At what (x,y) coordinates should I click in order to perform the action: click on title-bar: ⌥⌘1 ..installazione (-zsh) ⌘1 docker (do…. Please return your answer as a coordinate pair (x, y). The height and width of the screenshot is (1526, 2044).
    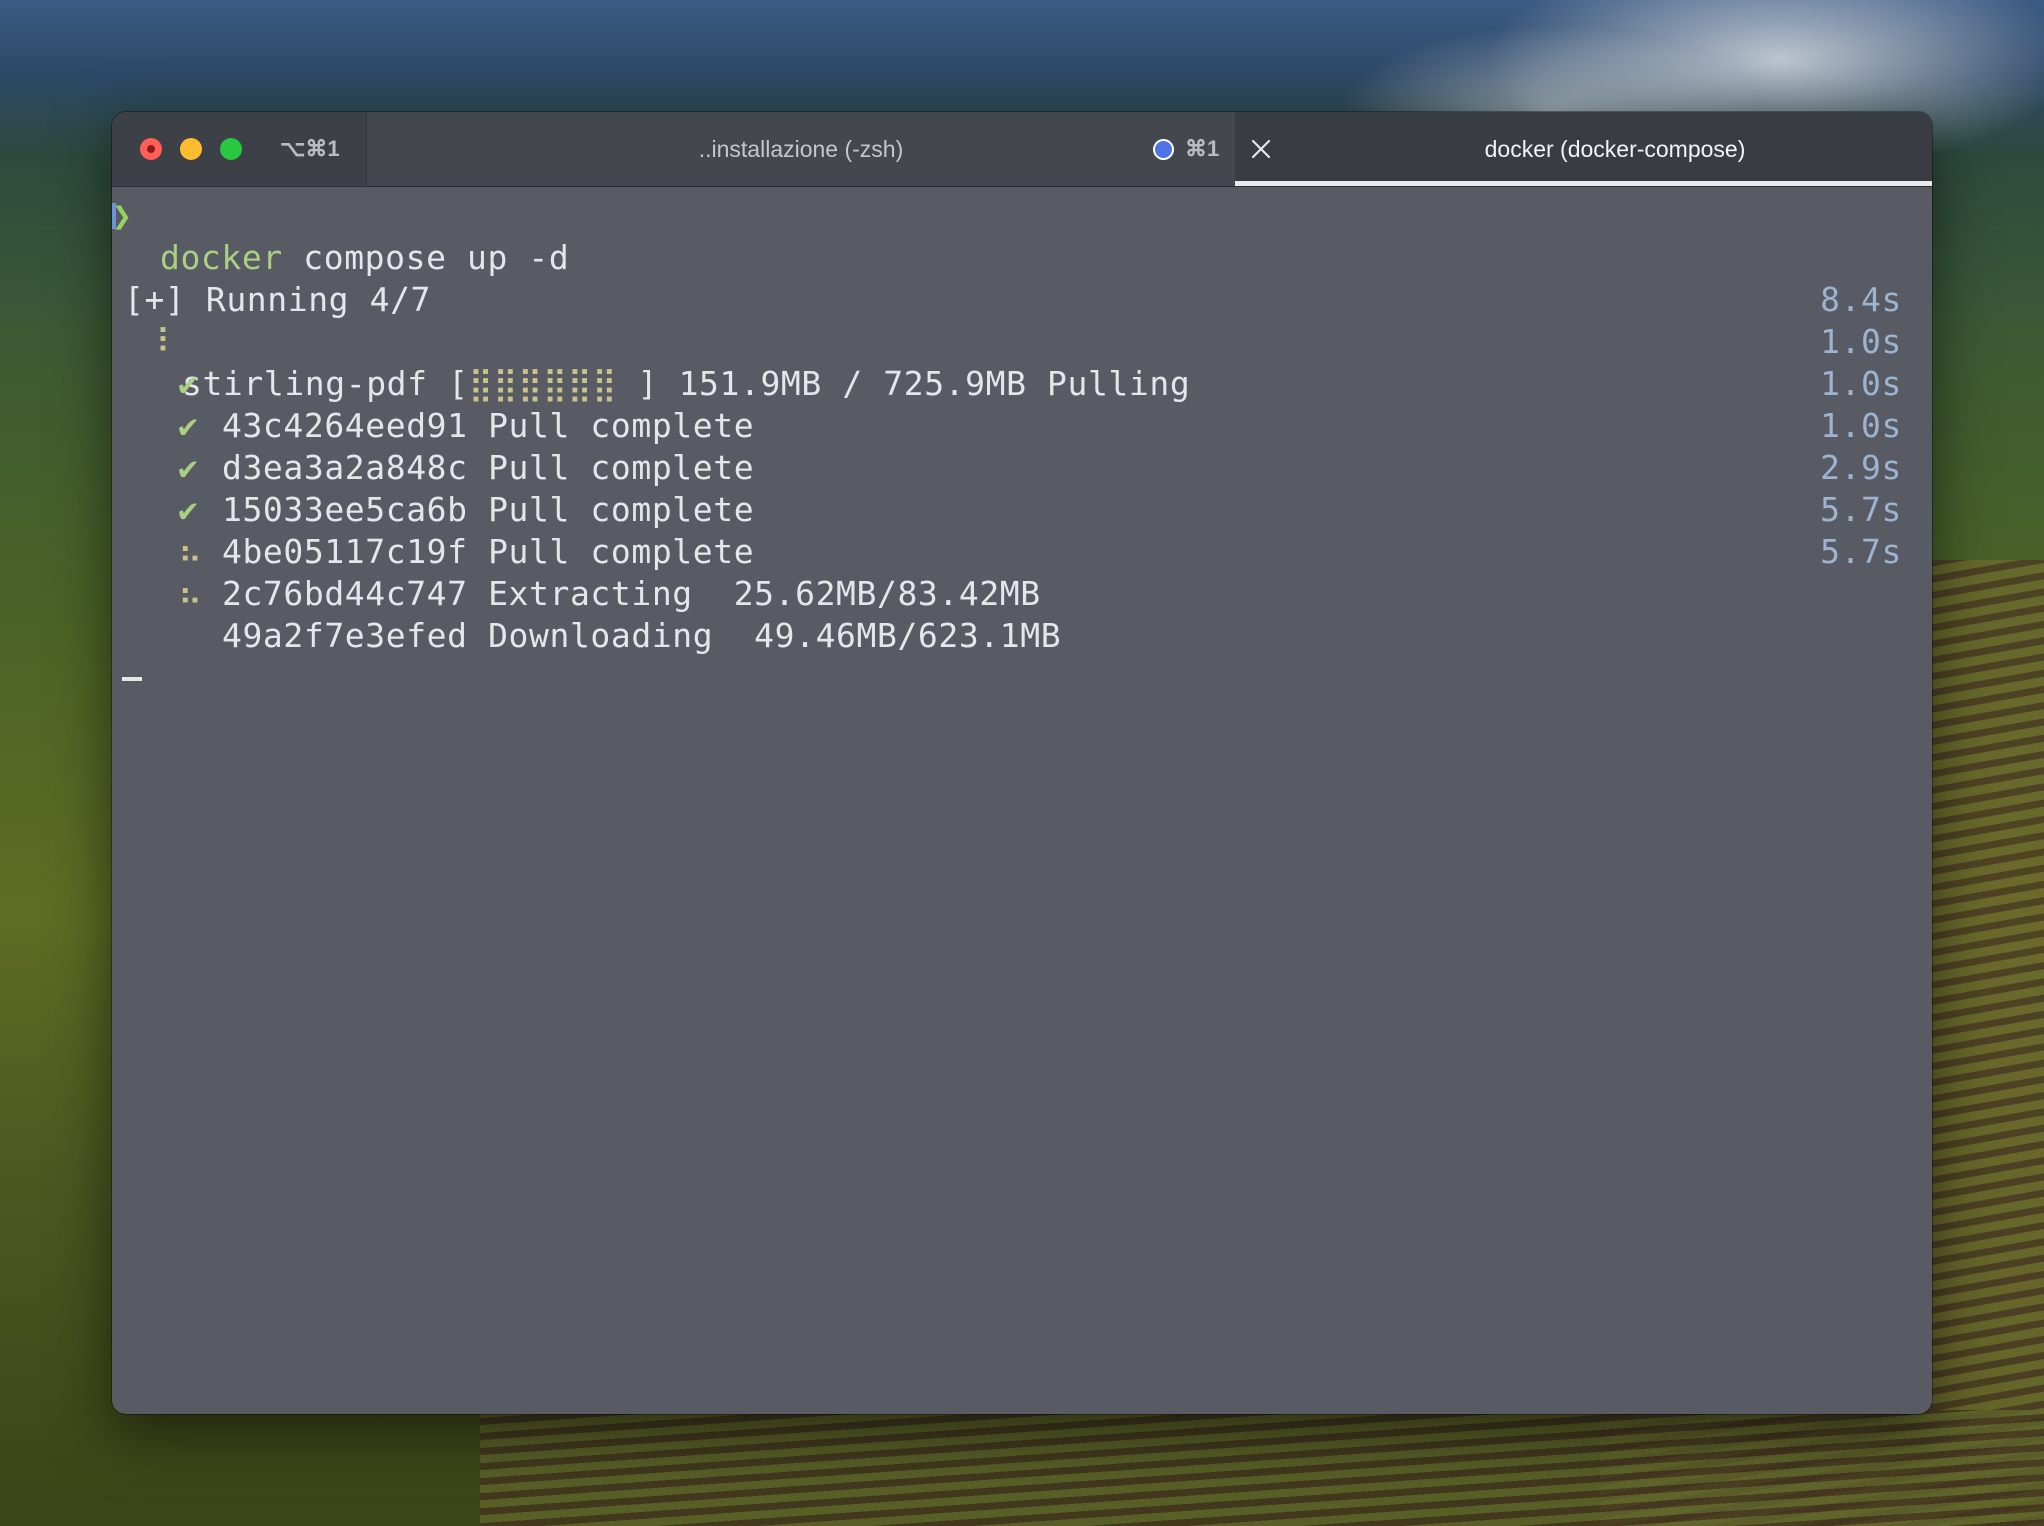
    Looking at the image, I should click on (1022, 149).